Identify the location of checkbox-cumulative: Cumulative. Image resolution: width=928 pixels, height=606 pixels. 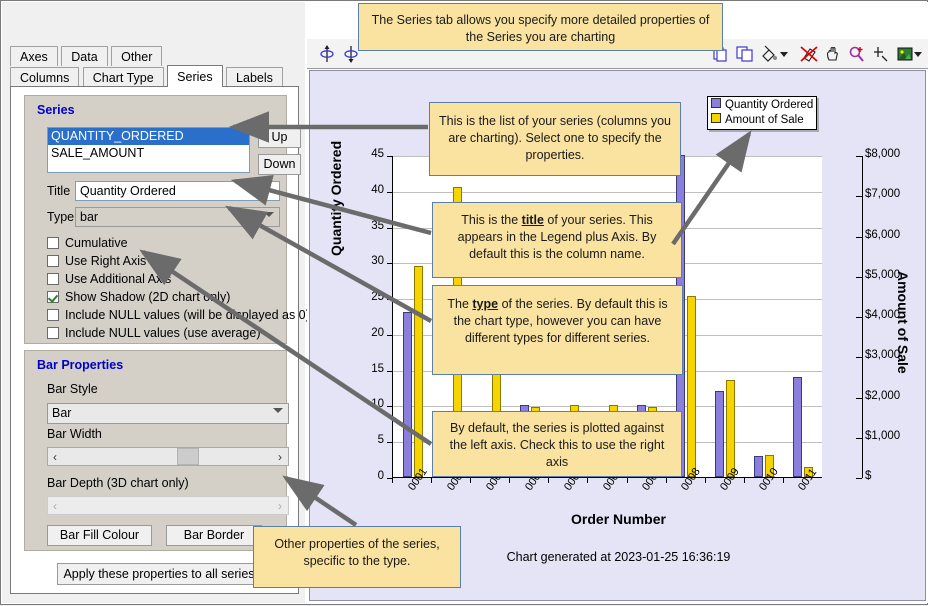
(87, 243).